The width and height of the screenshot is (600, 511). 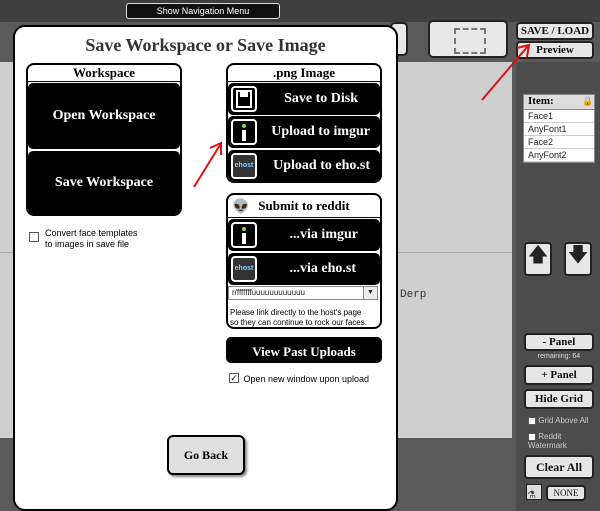 I want to click on arrow-to-imgur, so click(x=207, y=164).